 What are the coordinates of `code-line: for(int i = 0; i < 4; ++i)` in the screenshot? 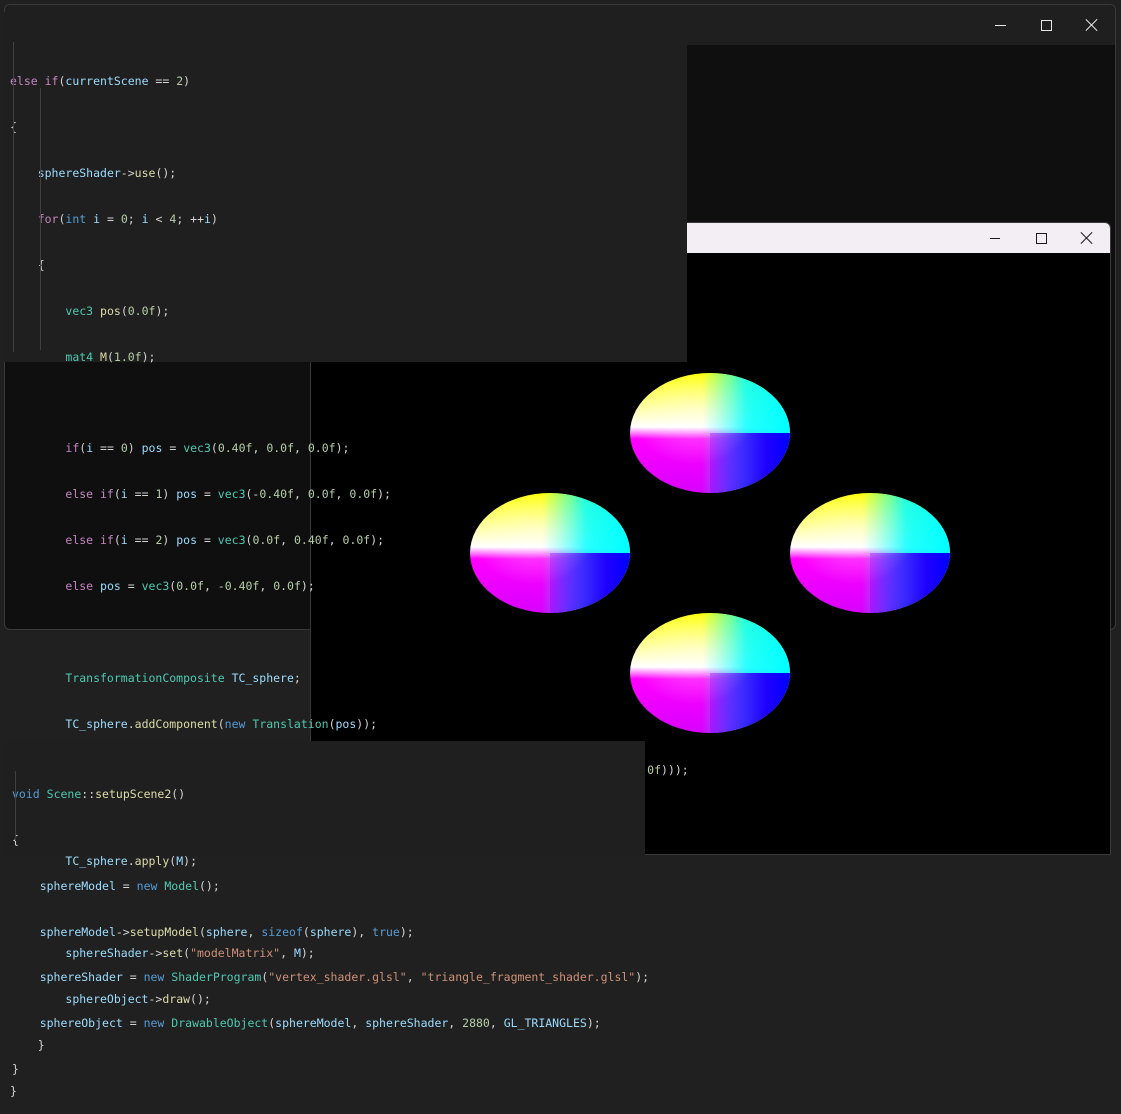 It's located at (127, 218).